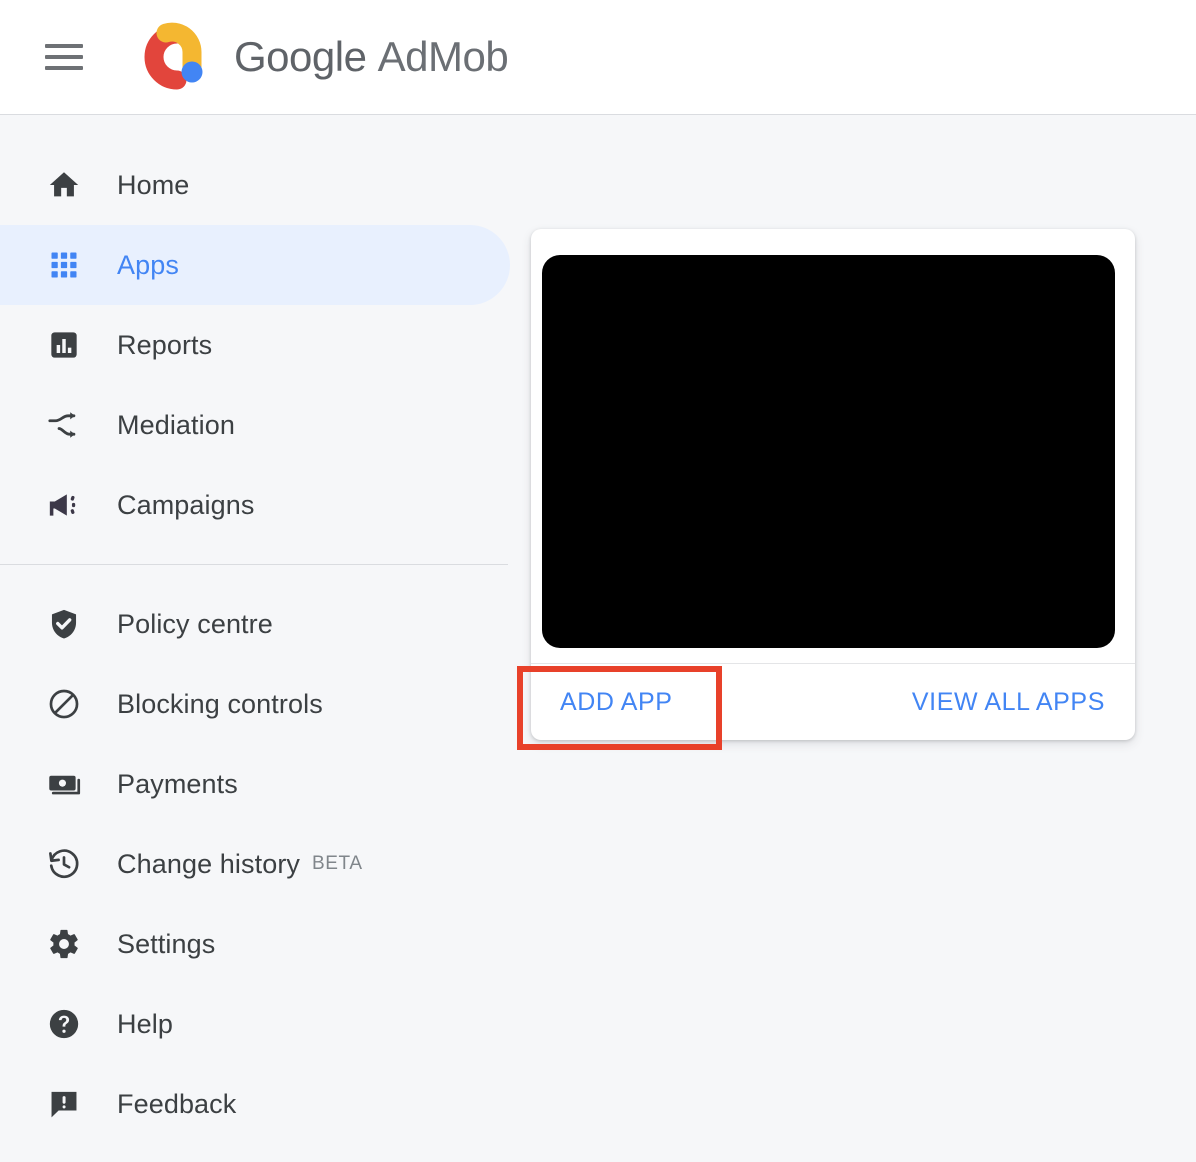 This screenshot has height=1162, width=1196. What do you see at coordinates (145, 1023) in the screenshot?
I see `sidebar-item-label: Help` at bounding box center [145, 1023].